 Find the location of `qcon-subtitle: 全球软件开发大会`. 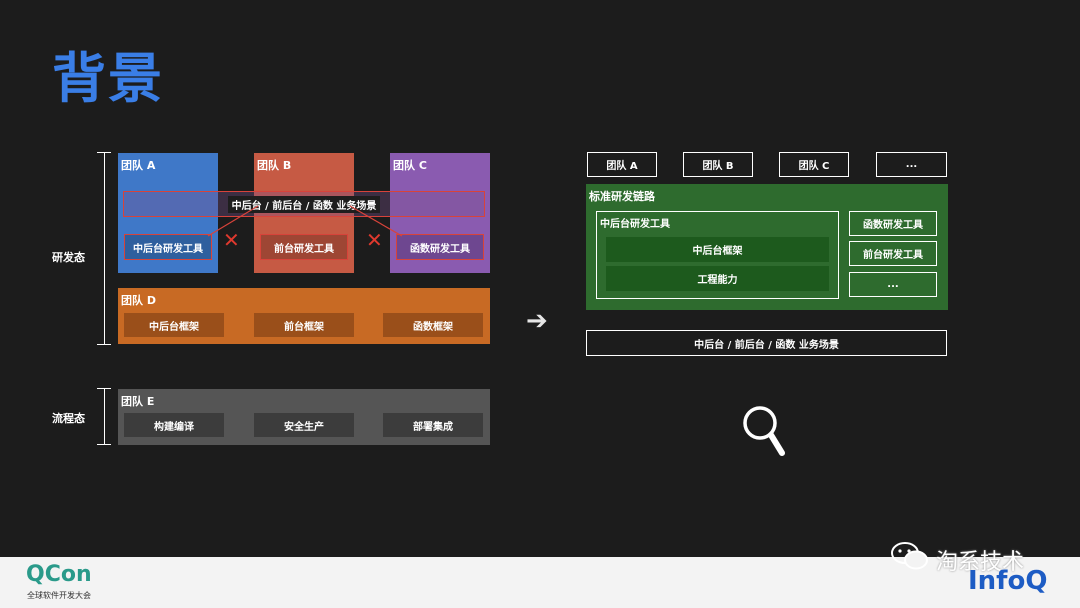

qcon-subtitle: 全球软件开发大会 is located at coordinates (59, 595).